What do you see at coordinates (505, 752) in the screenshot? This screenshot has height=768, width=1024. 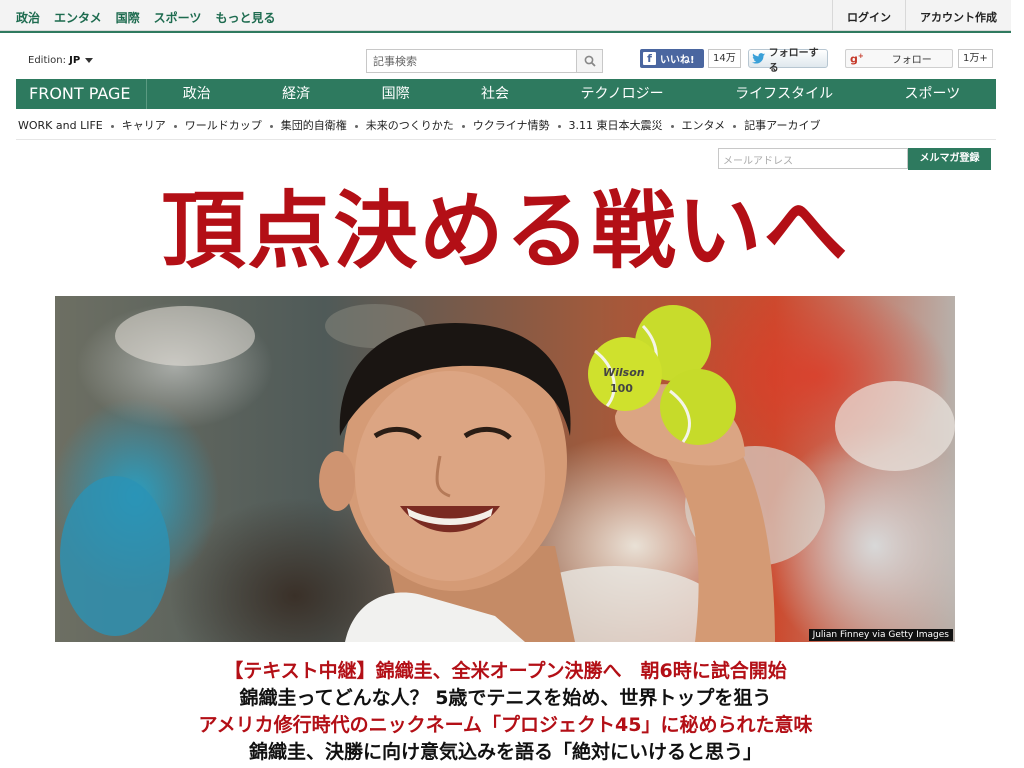 I see `story-link-interview: 錦織圭、決勝に向け意気込みを語る「絶対にいけると思う」` at bounding box center [505, 752].